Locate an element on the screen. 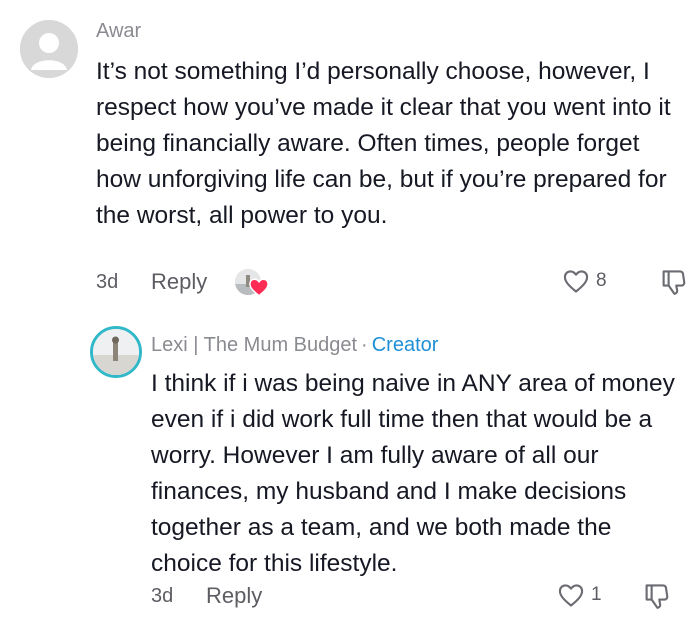 This screenshot has height=631, width=700. creator-liked-badge is located at coordinates (252, 282).